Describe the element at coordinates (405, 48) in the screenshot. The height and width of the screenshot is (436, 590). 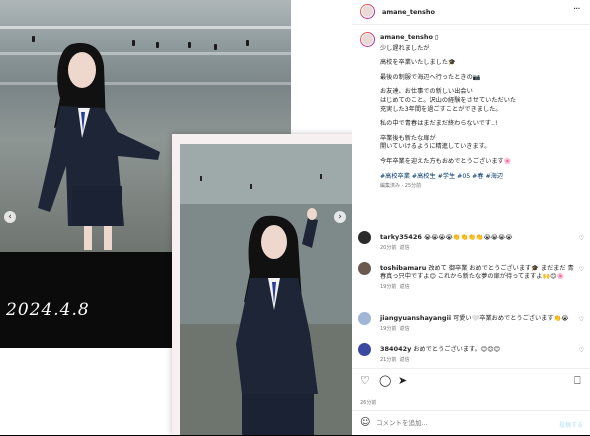
I see `caption-line: 少し遅れましたが` at that location.